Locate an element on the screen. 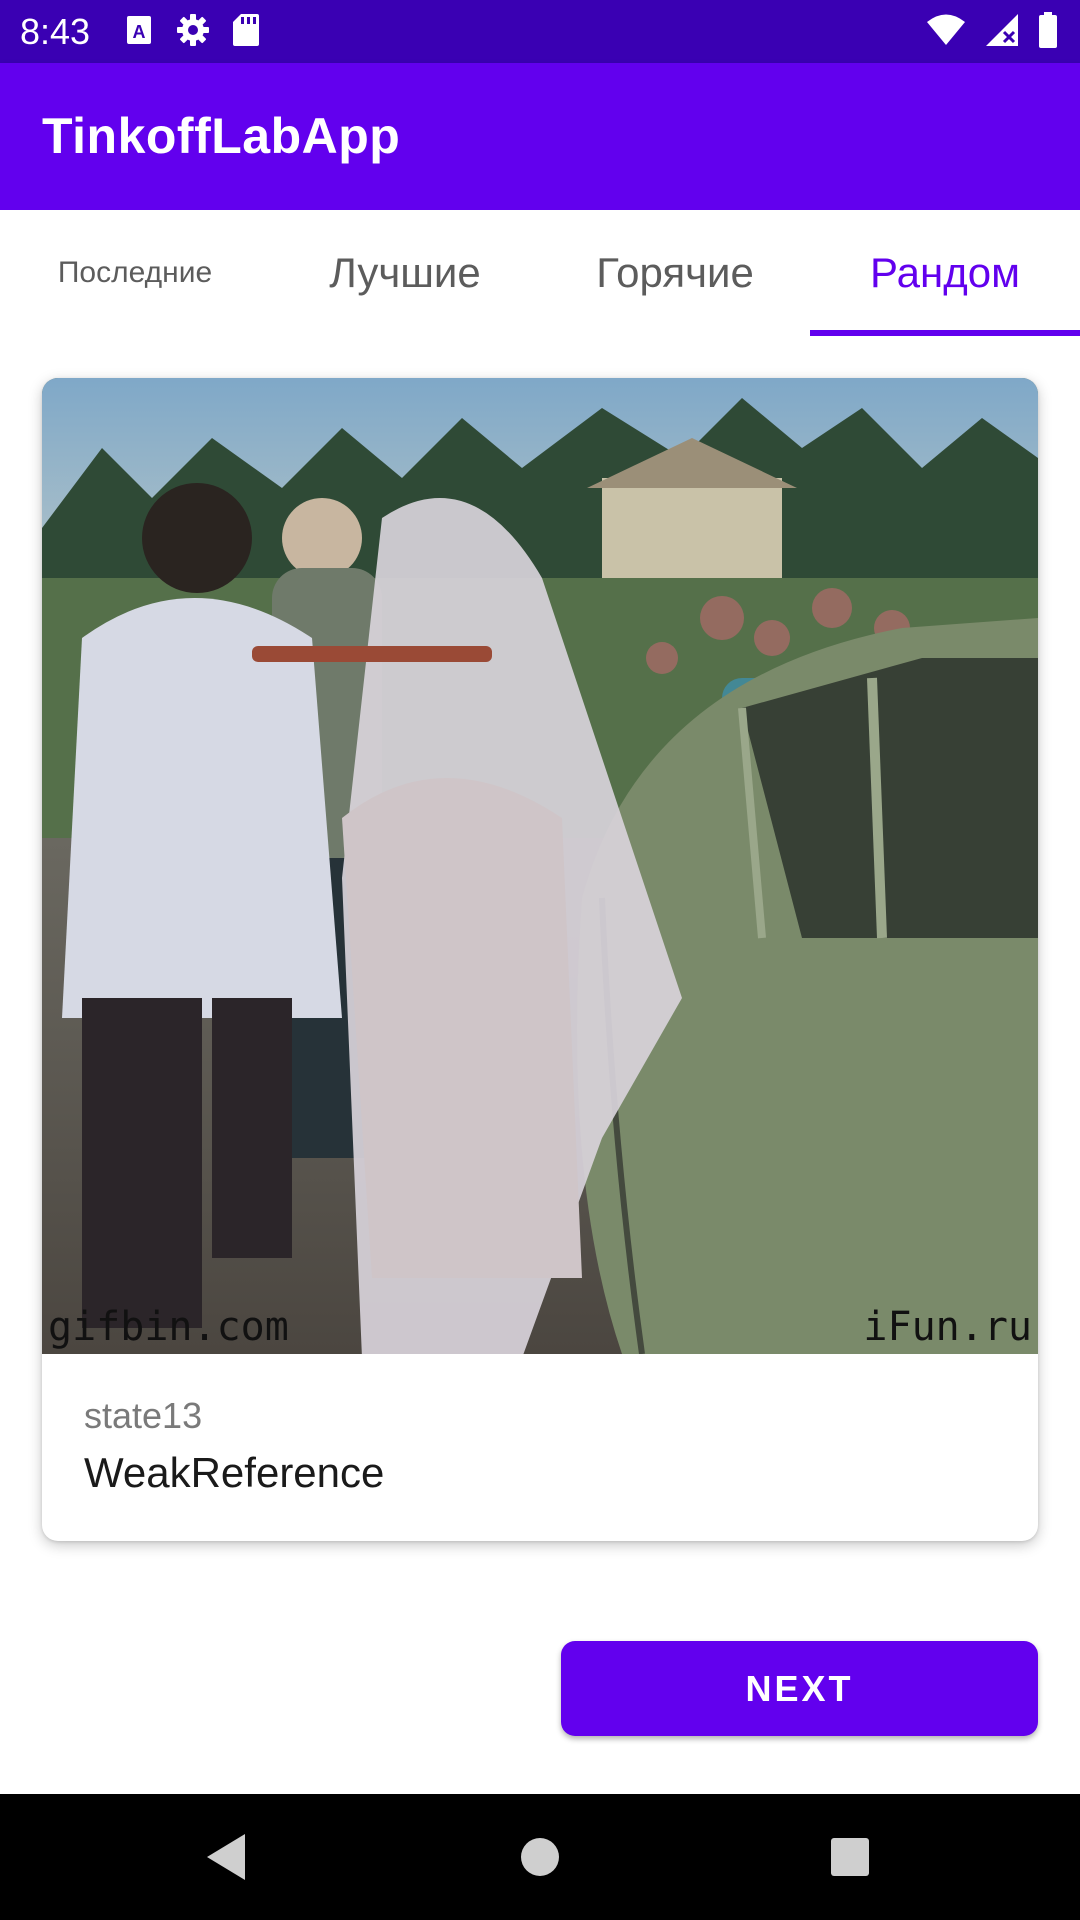 The height and width of the screenshot is (1920, 1080). svg-text: A is located at coordinates (139, 32).